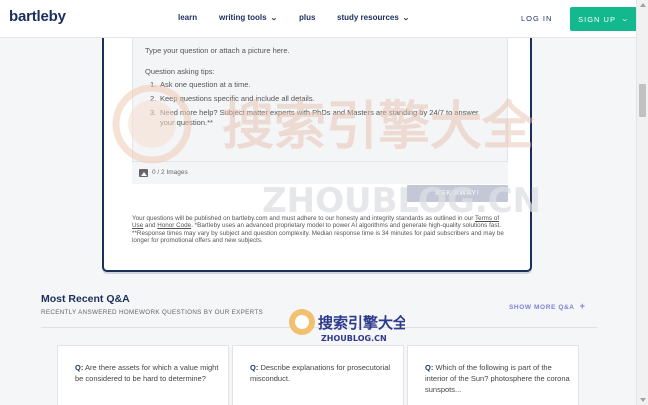 This screenshot has width=648, height=405. What do you see at coordinates (457, 193) in the screenshot?
I see `ask-away-button: ASK AWAY!` at bounding box center [457, 193].